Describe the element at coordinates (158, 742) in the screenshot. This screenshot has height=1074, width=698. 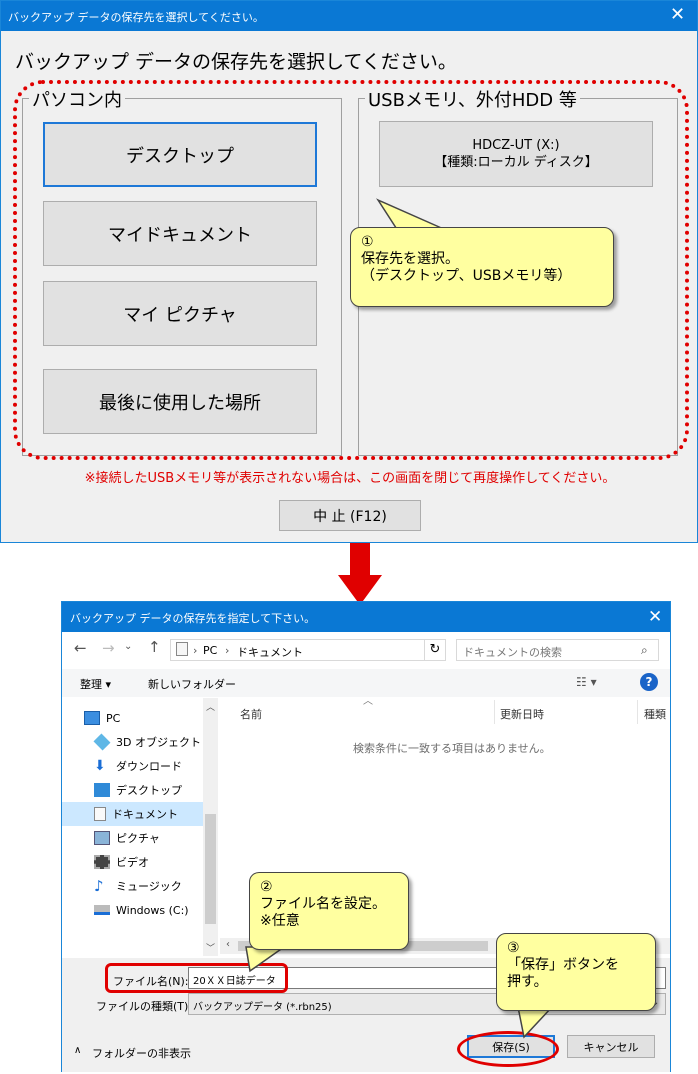
I see `tree-label: 3D オブジェクト` at that location.